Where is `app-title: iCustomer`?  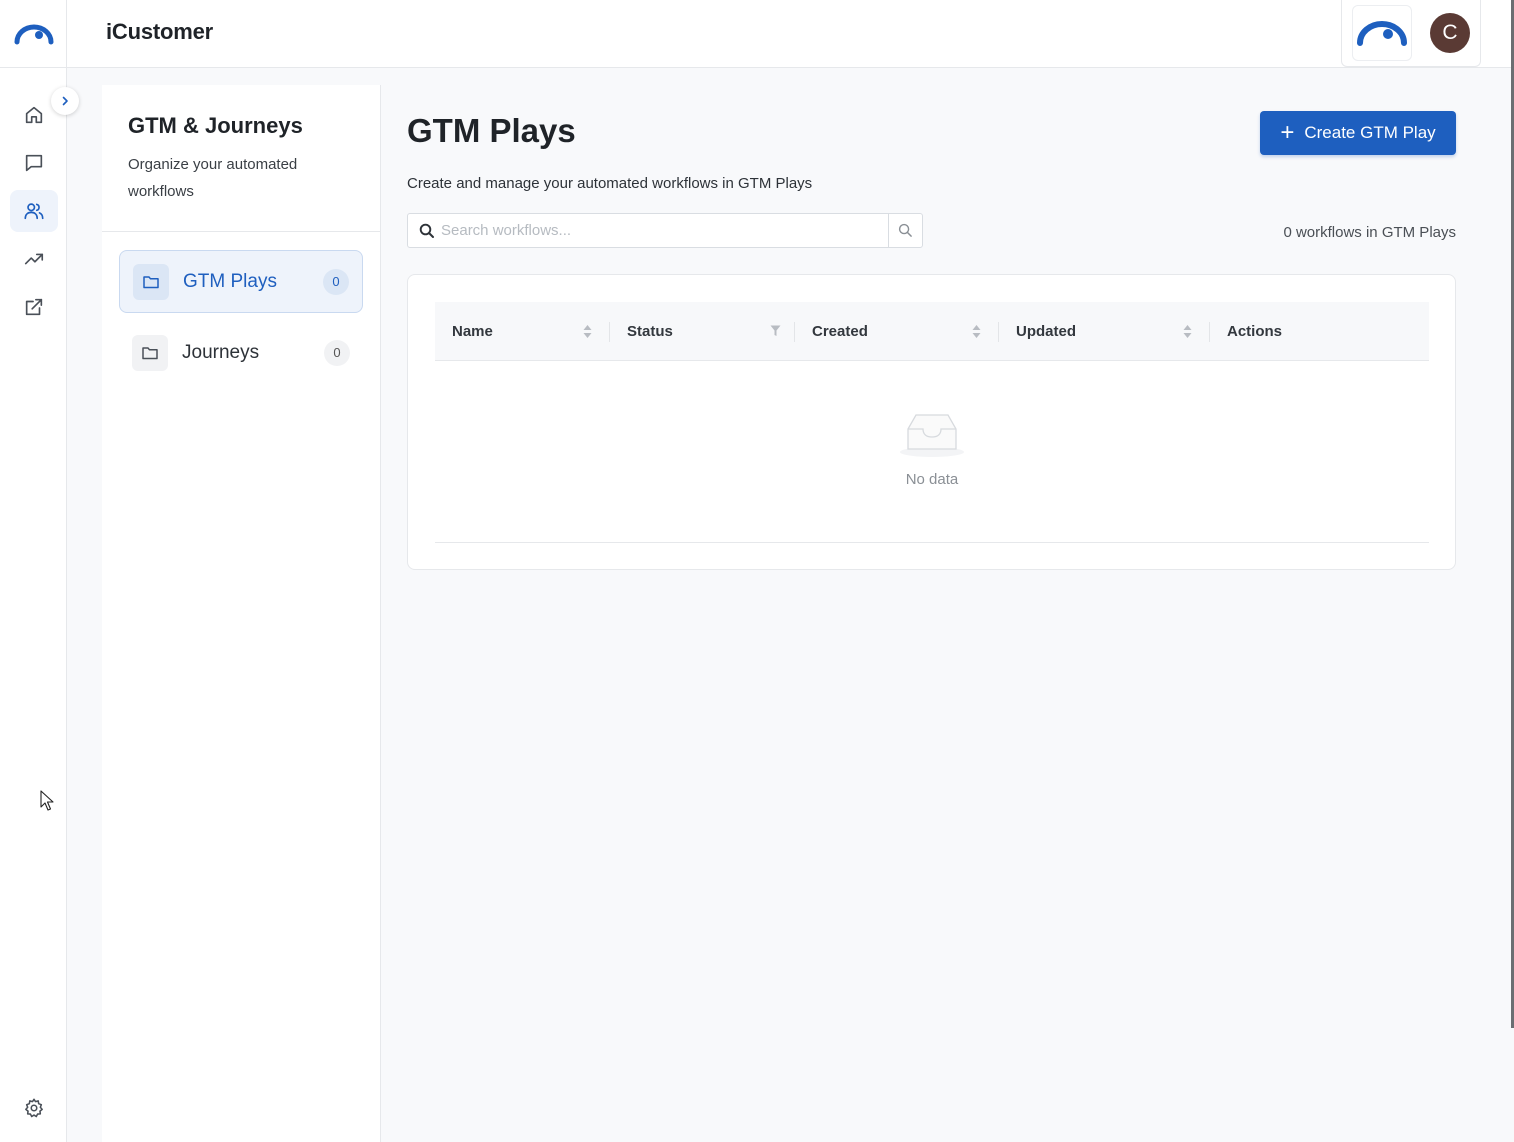
app-title: iCustomer is located at coordinates (159, 31).